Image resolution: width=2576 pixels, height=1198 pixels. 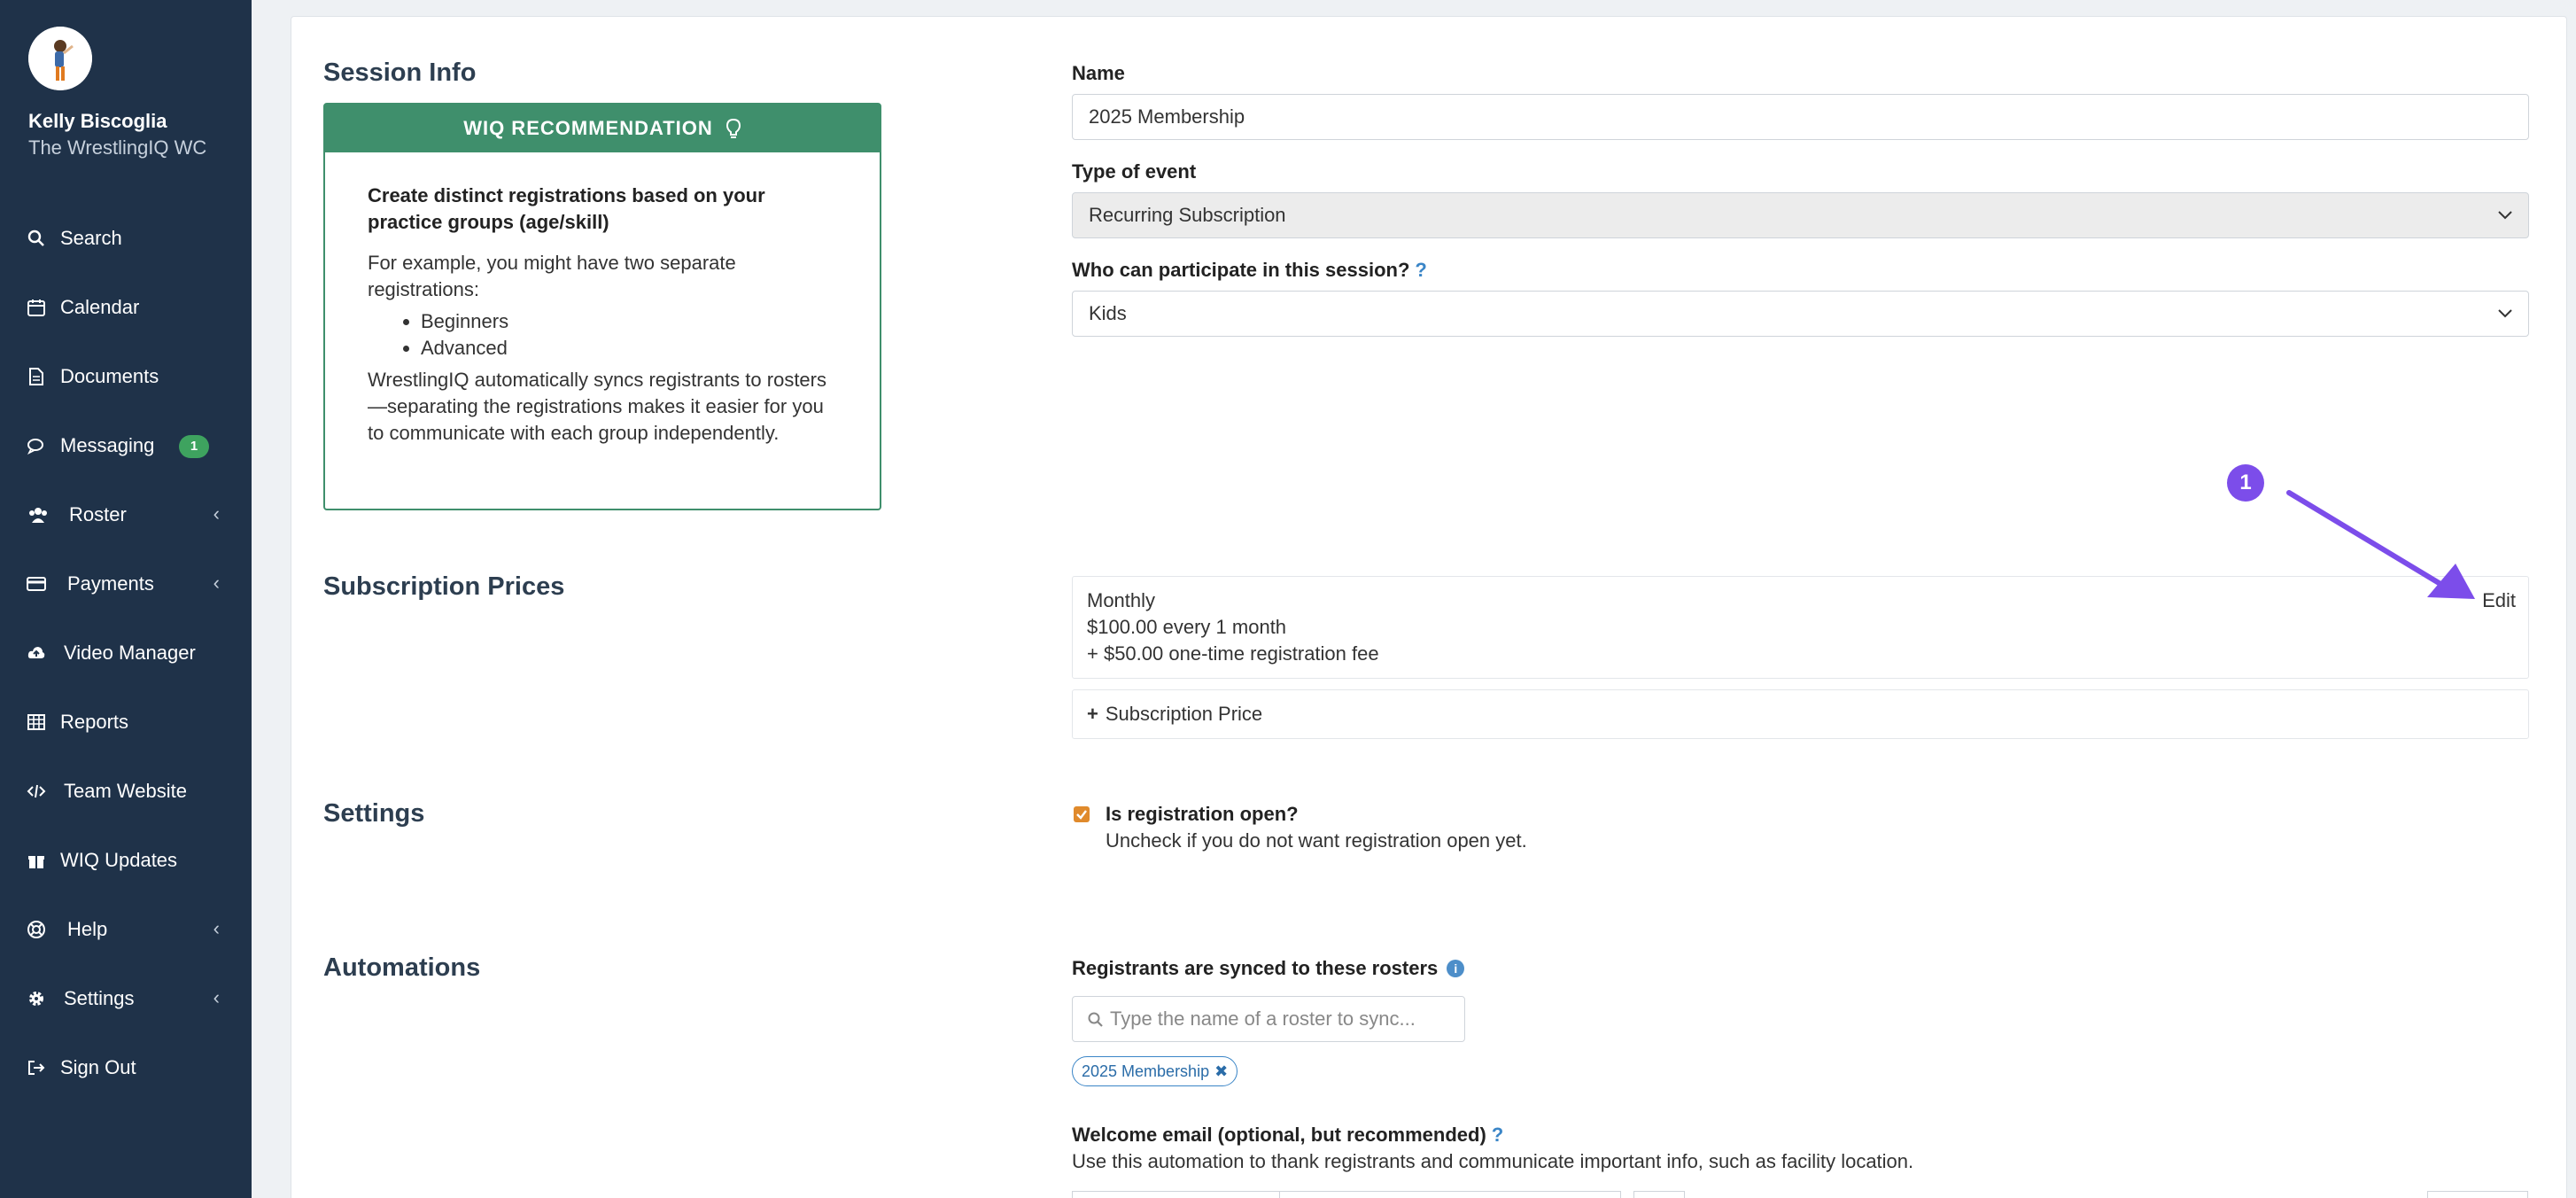 I want to click on editor-toolbar-group, so click(x=1450, y=1194).